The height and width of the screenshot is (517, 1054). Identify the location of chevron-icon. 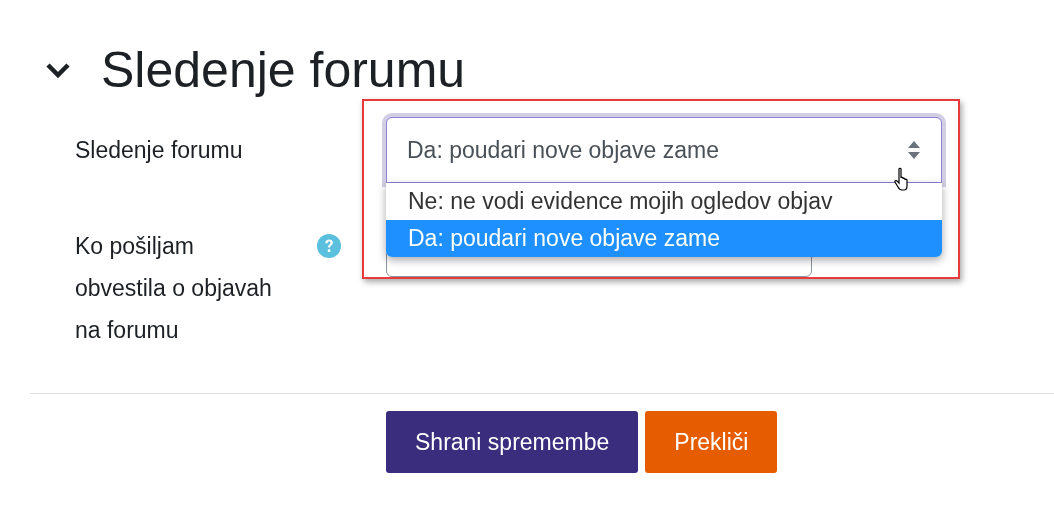
(58, 70).